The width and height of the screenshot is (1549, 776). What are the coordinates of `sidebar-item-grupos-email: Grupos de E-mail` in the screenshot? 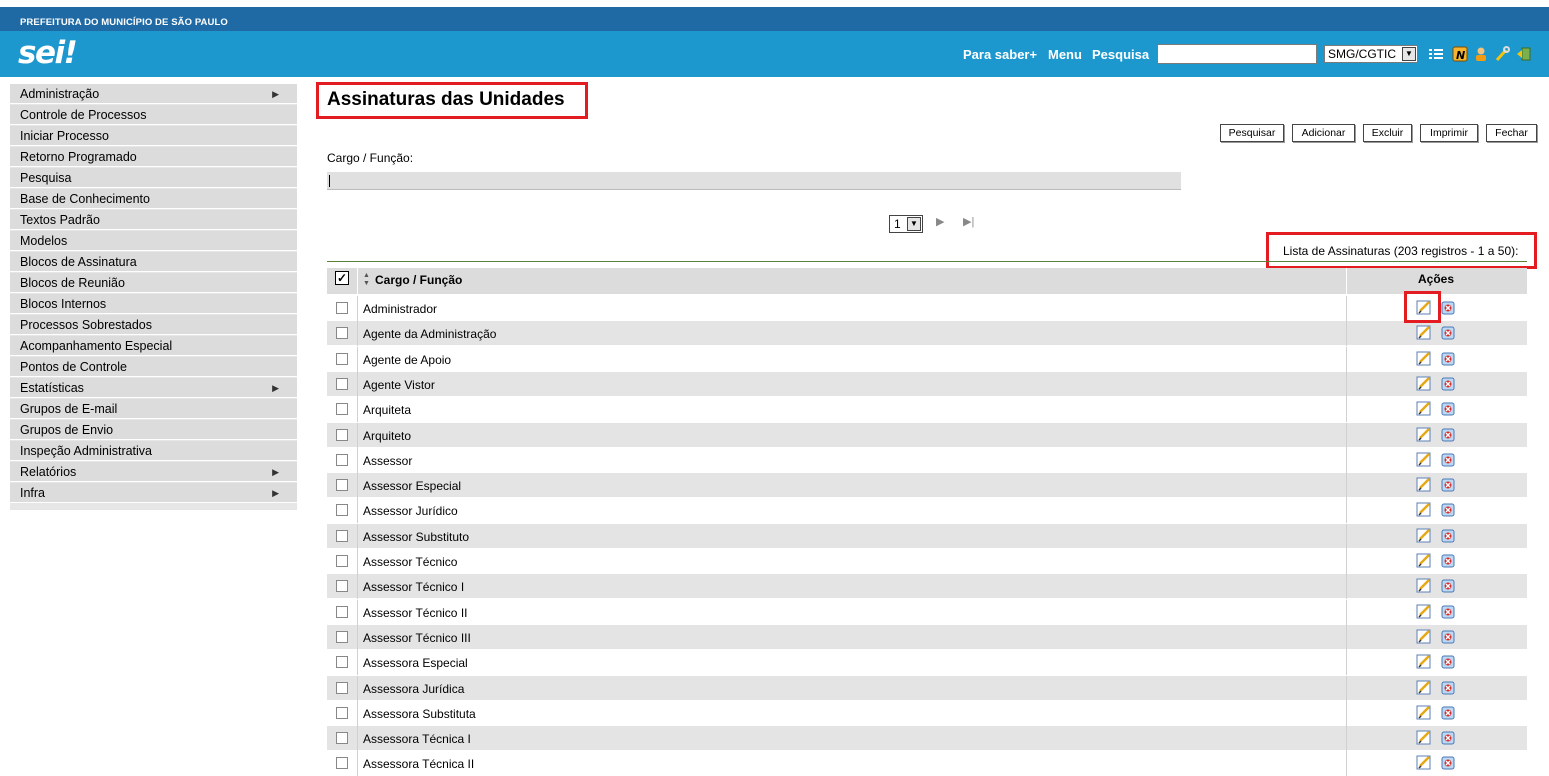 It's located at (153, 409).